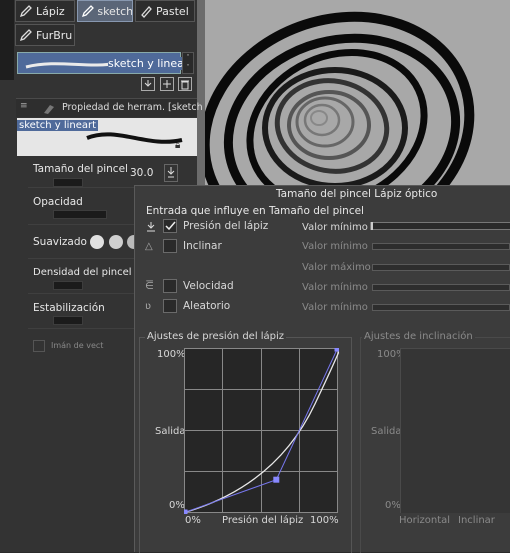 This screenshot has width=510, height=553. What do you see at coordinates (324, 520) in the screenshot?
I see `graph-x-right: 100%` at bounding box center [324, 520].